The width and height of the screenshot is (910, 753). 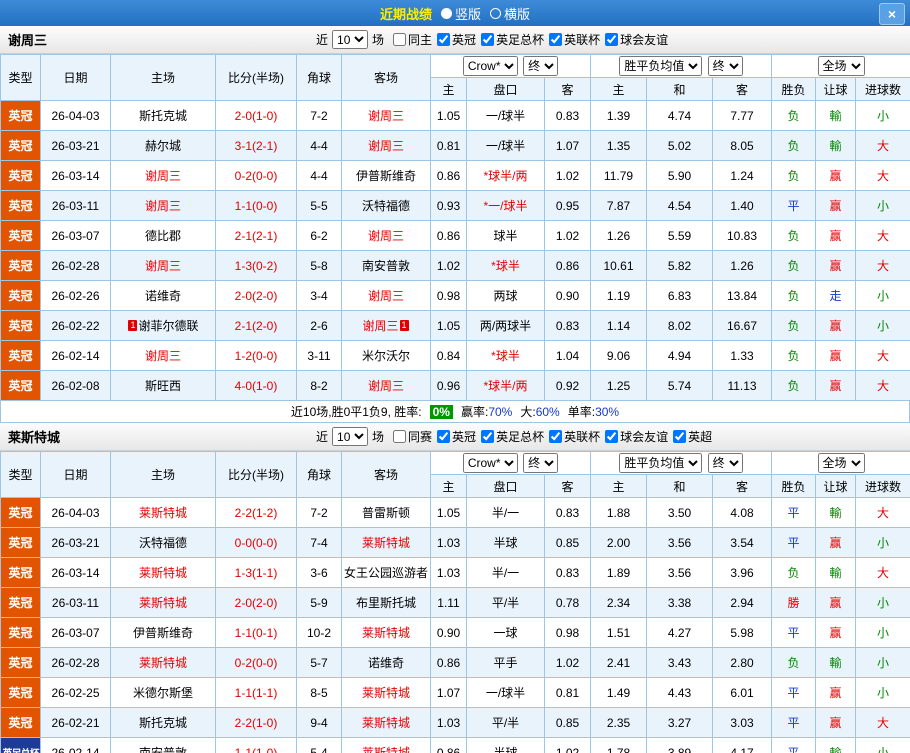 What do you see at coordinates (448, 662) in the screenshot?
I see `asian-odds-home: 0.86` at bounding box center [448, 662].